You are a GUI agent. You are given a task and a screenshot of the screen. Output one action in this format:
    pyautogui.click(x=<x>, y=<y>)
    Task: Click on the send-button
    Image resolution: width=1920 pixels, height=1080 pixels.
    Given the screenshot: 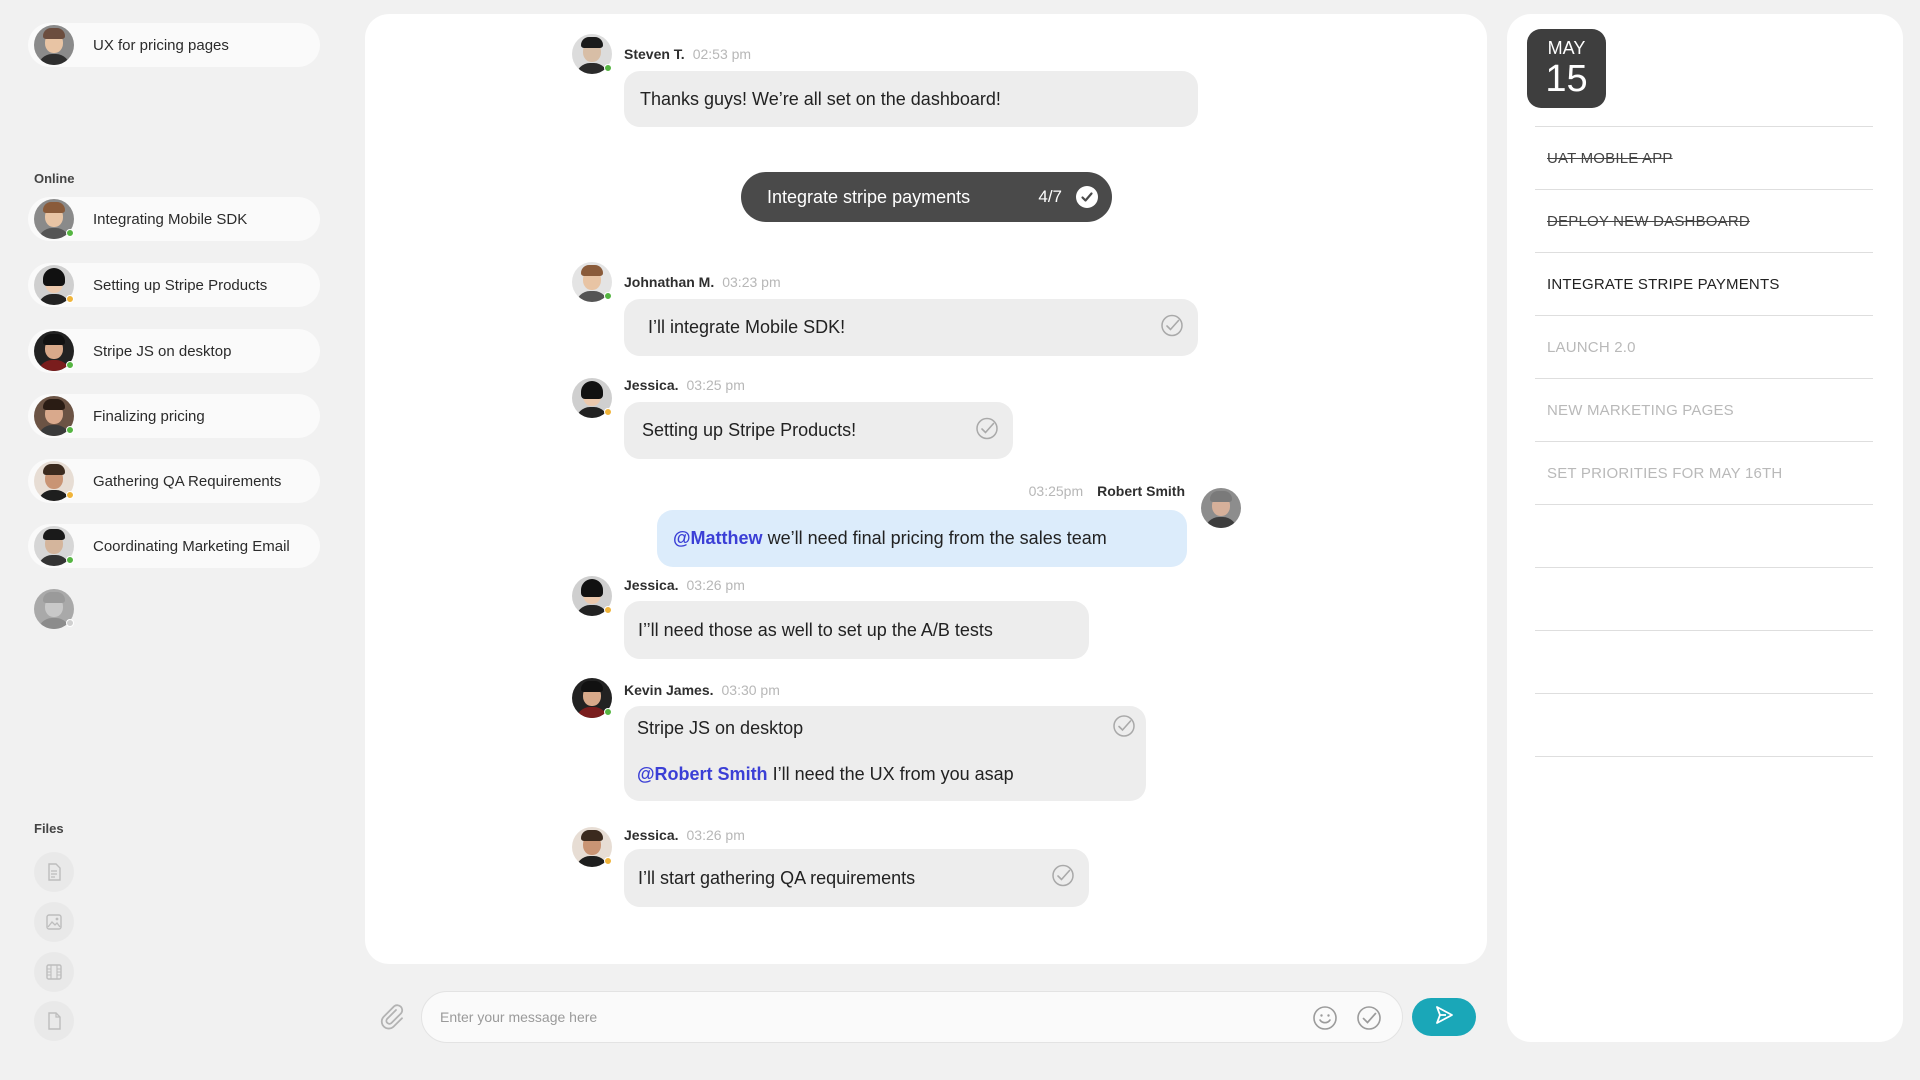 What is the action you would take?
    pyautogui.click(x=1444, y=1017)
    